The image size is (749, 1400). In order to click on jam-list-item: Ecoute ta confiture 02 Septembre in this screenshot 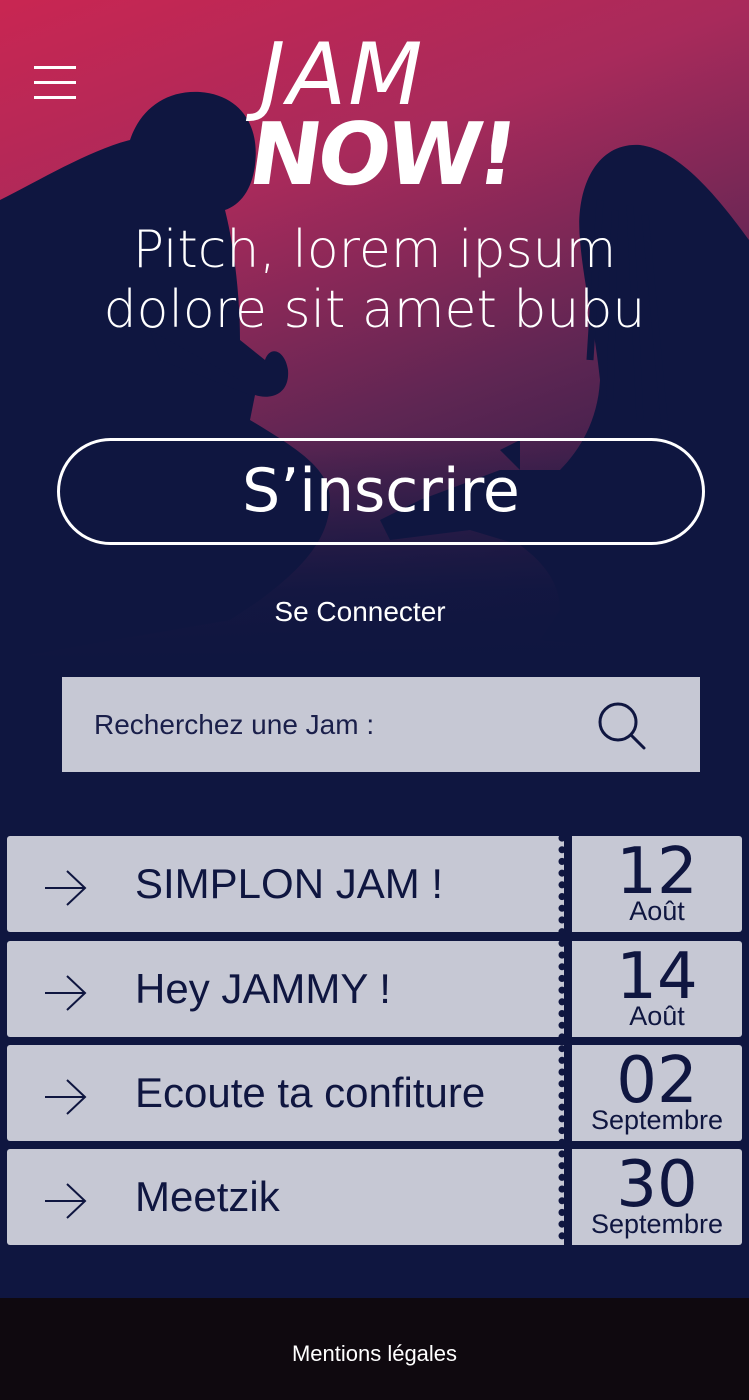, I will do `click(374, 1093)`.